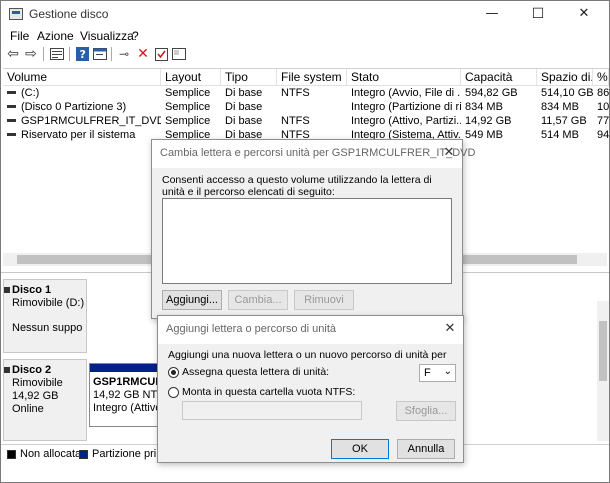  What do you see at coordinates (74, 107) in the screenshot?
I see `cell-volume: (Disco 0 Partizione 3)` at bounding box center [74, 107].